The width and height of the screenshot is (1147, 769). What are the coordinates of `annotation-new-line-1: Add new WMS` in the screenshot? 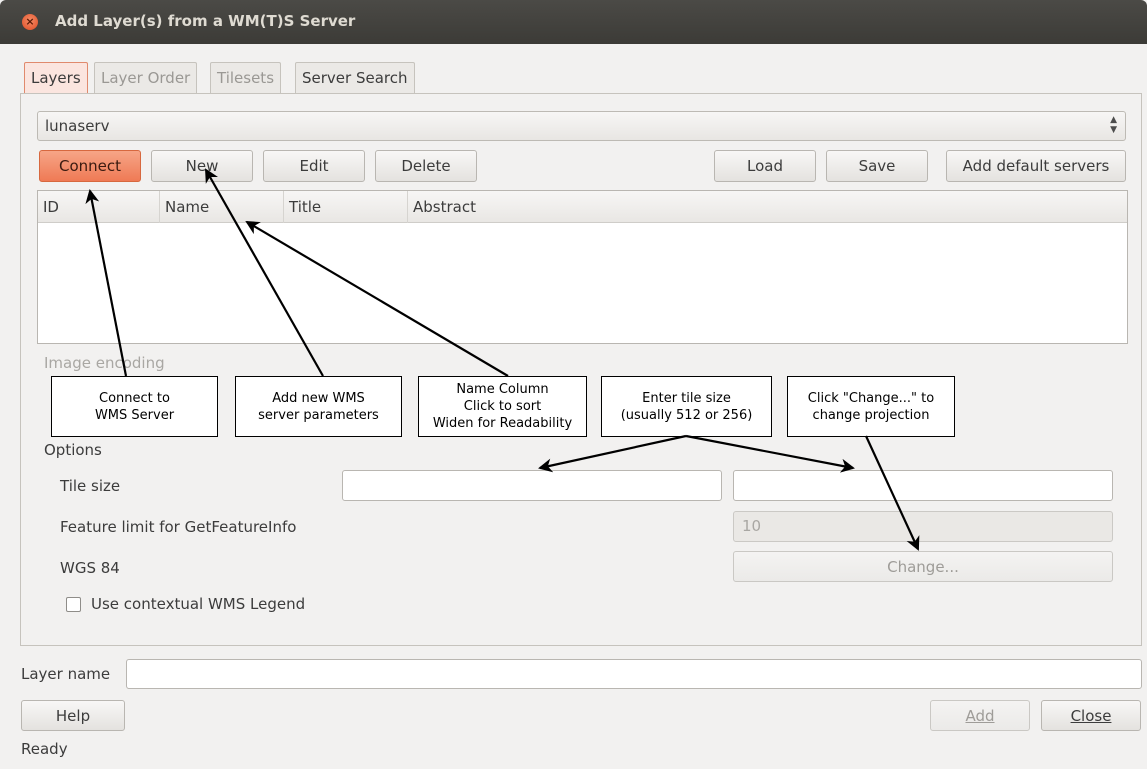 It's located at (318, 398).